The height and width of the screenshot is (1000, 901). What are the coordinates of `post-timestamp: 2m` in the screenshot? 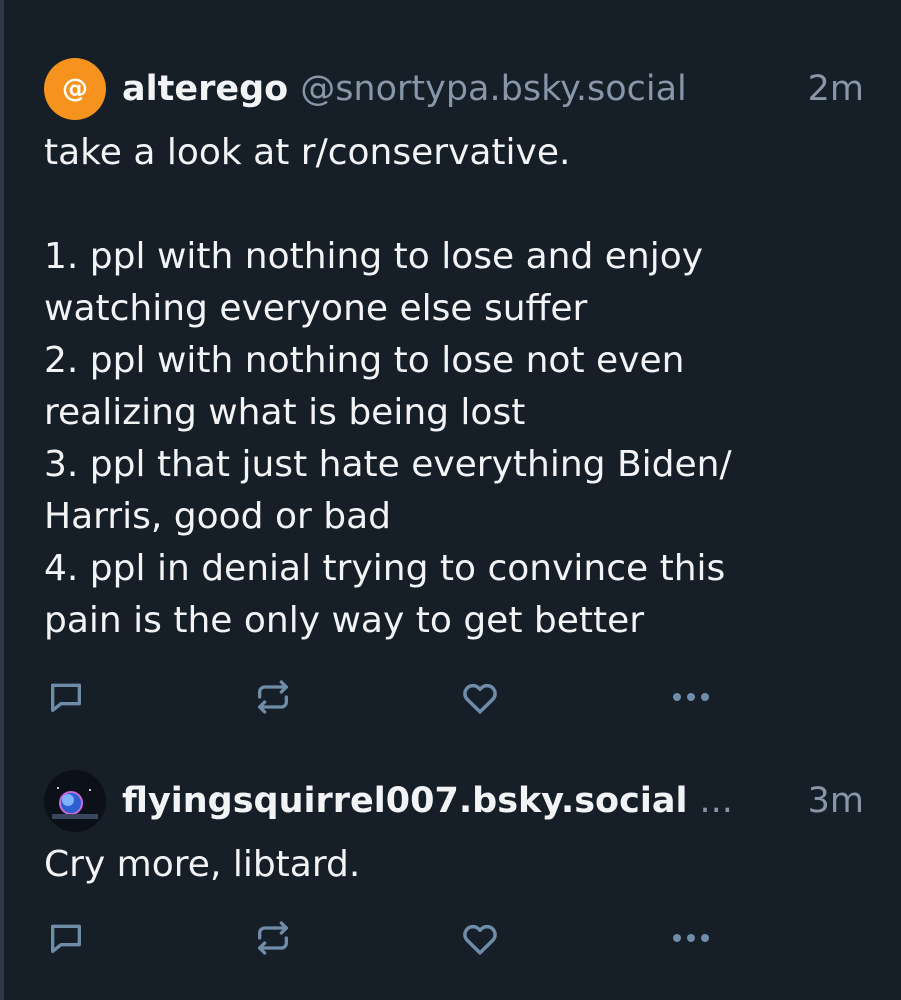 It's located at (826, 89).